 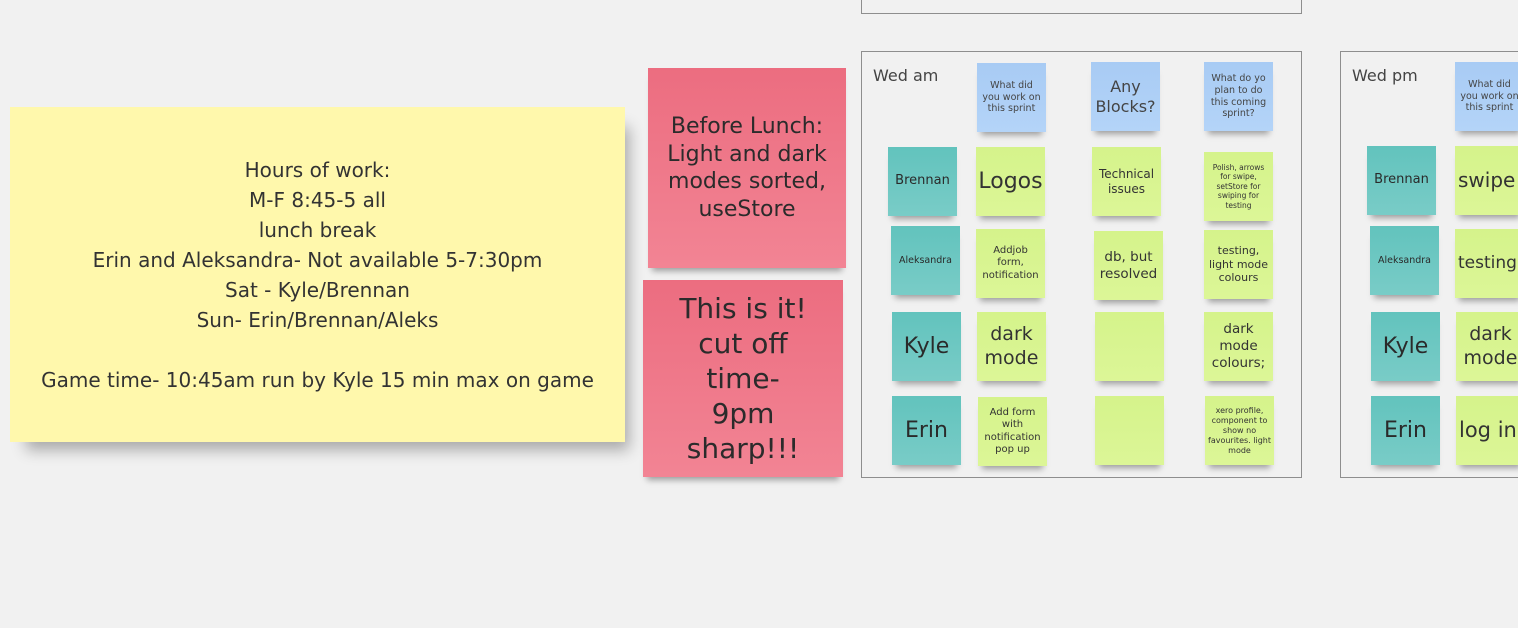 I want to click on hours-line: Hours of work:, so click(x=317, y=169).